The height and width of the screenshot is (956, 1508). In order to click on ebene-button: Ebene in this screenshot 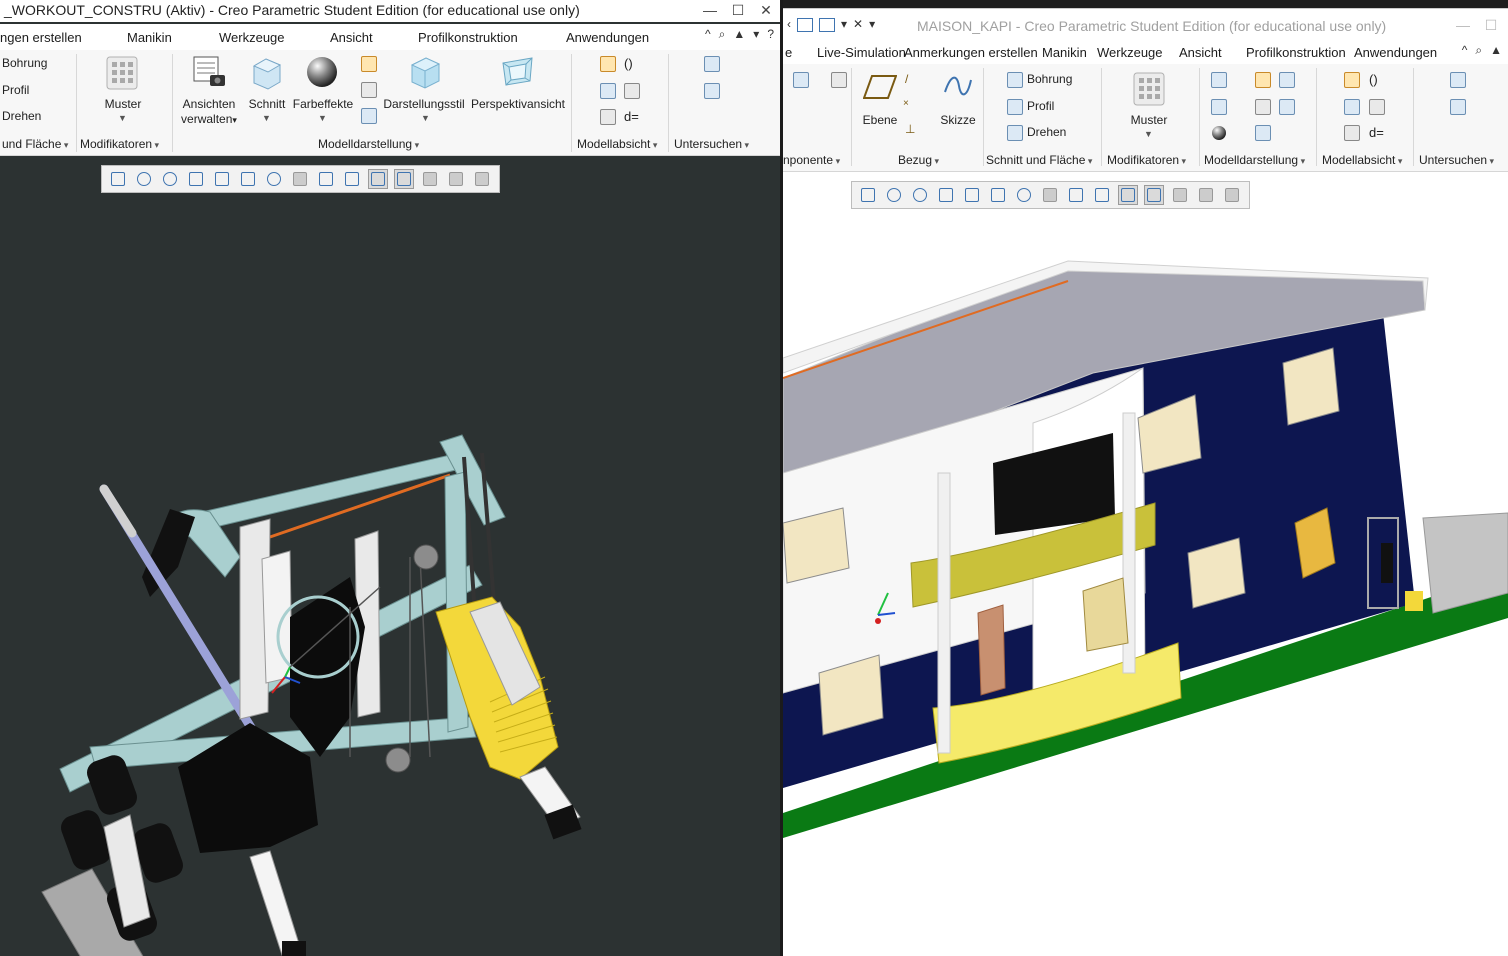, I will do `click(880, 120)`.